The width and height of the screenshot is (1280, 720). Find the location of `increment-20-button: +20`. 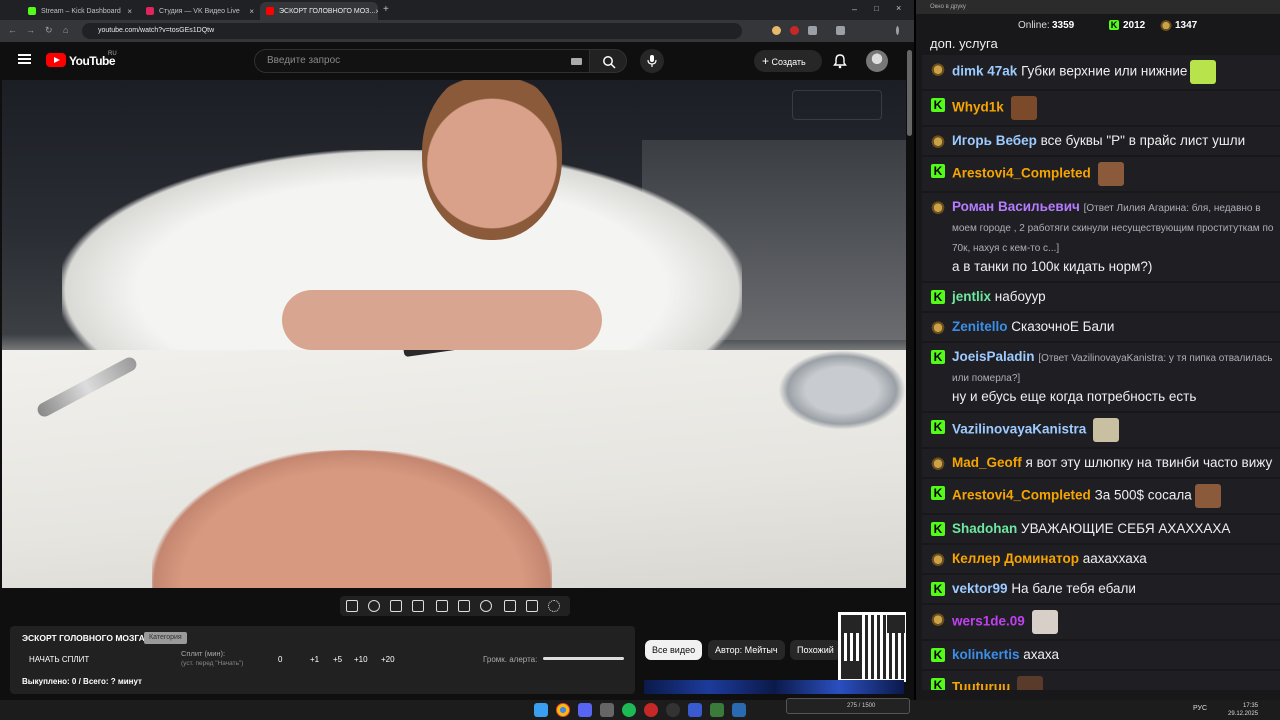

increment-20-button: +20 is located at coordinates (388, 659).